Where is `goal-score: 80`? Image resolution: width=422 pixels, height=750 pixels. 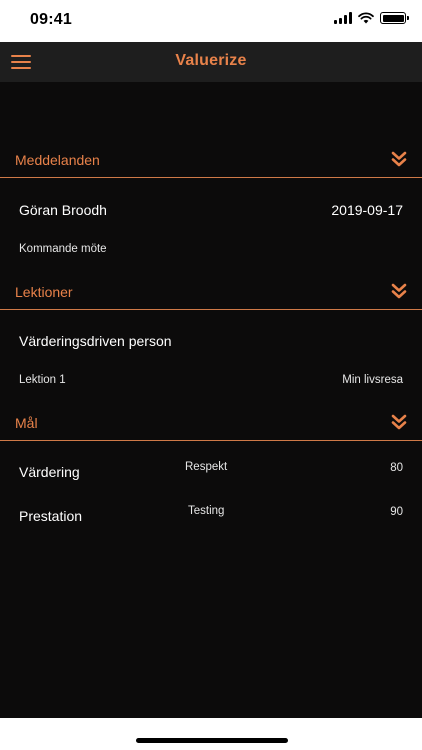 goal-score: 80 is located at coordinates (396, 468).